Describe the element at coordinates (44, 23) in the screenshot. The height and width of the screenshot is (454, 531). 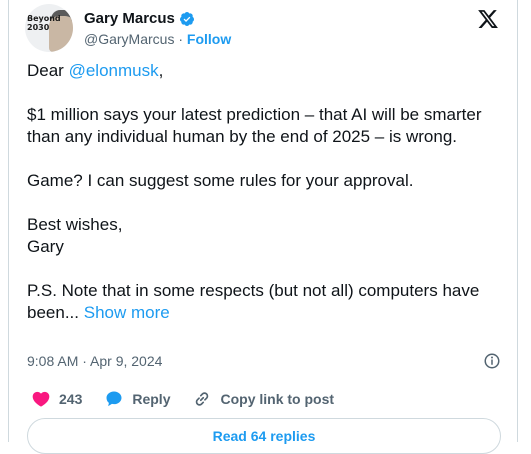
I see `avatar-text: Beyond 2030` at that location.